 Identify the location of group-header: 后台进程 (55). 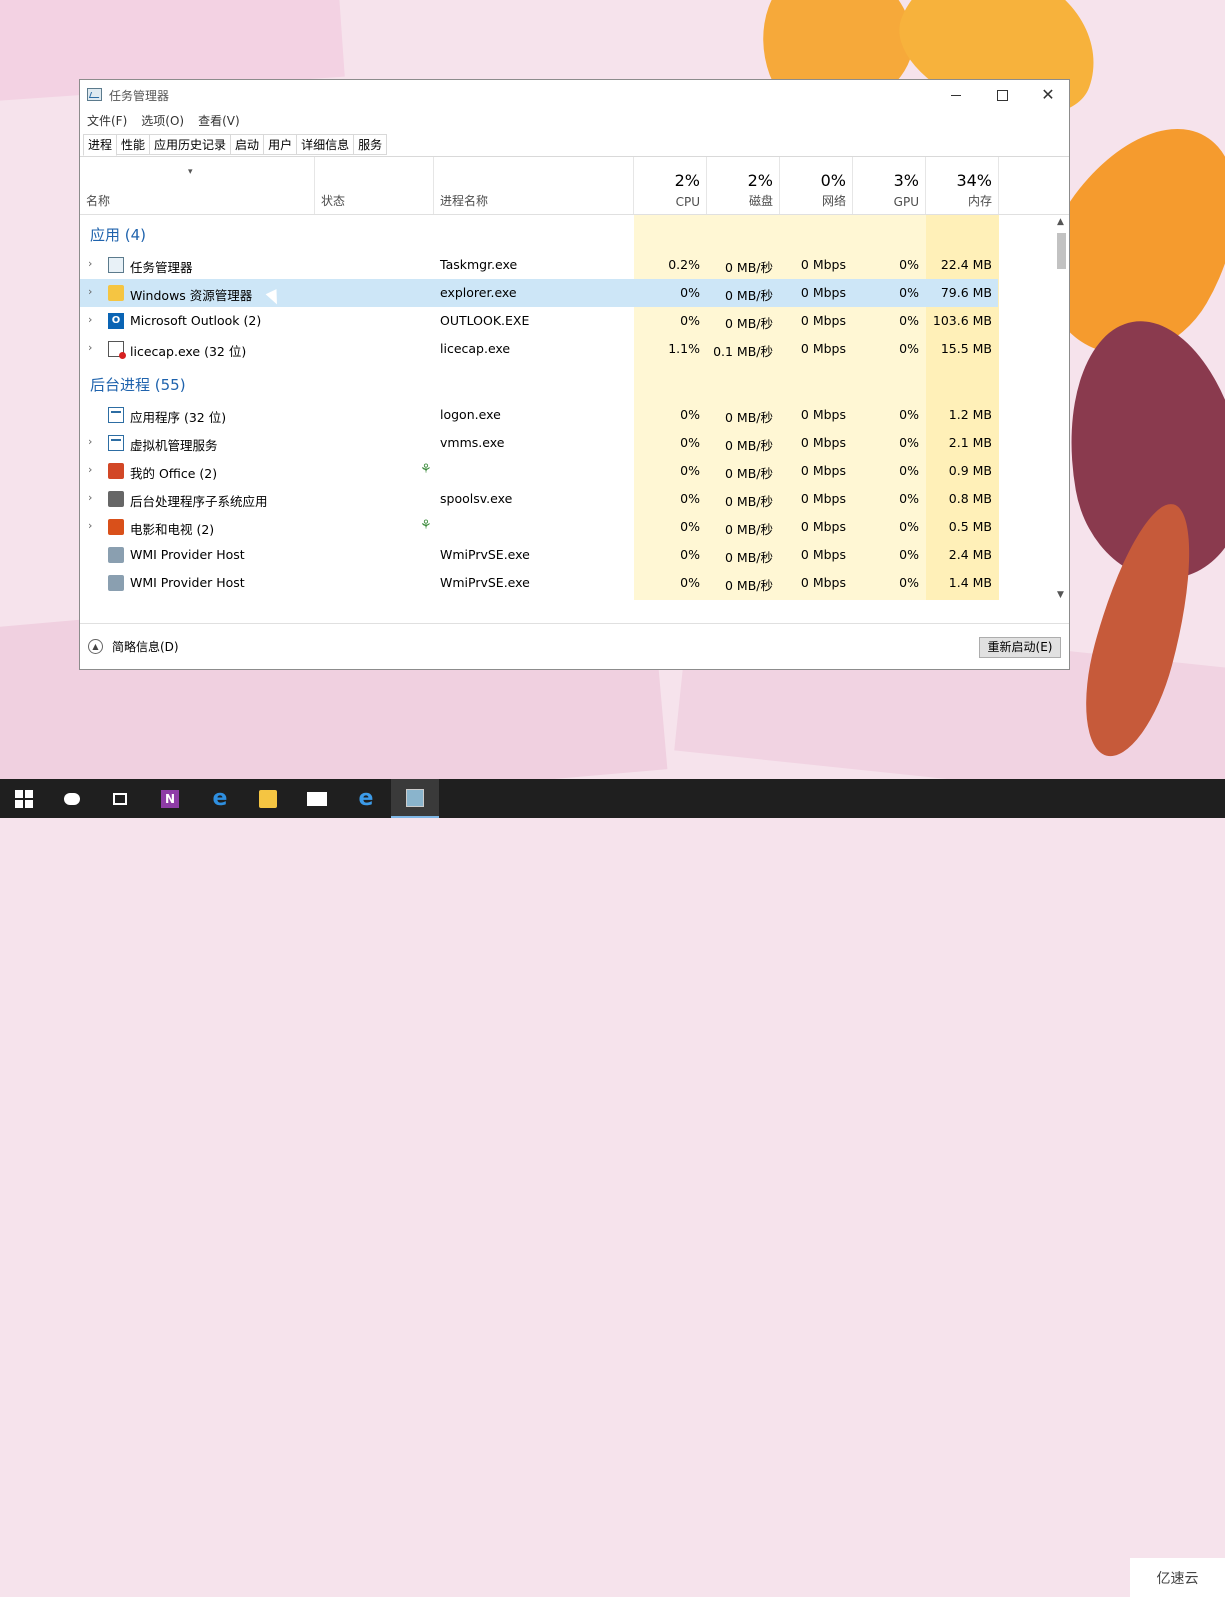
(567, 383).